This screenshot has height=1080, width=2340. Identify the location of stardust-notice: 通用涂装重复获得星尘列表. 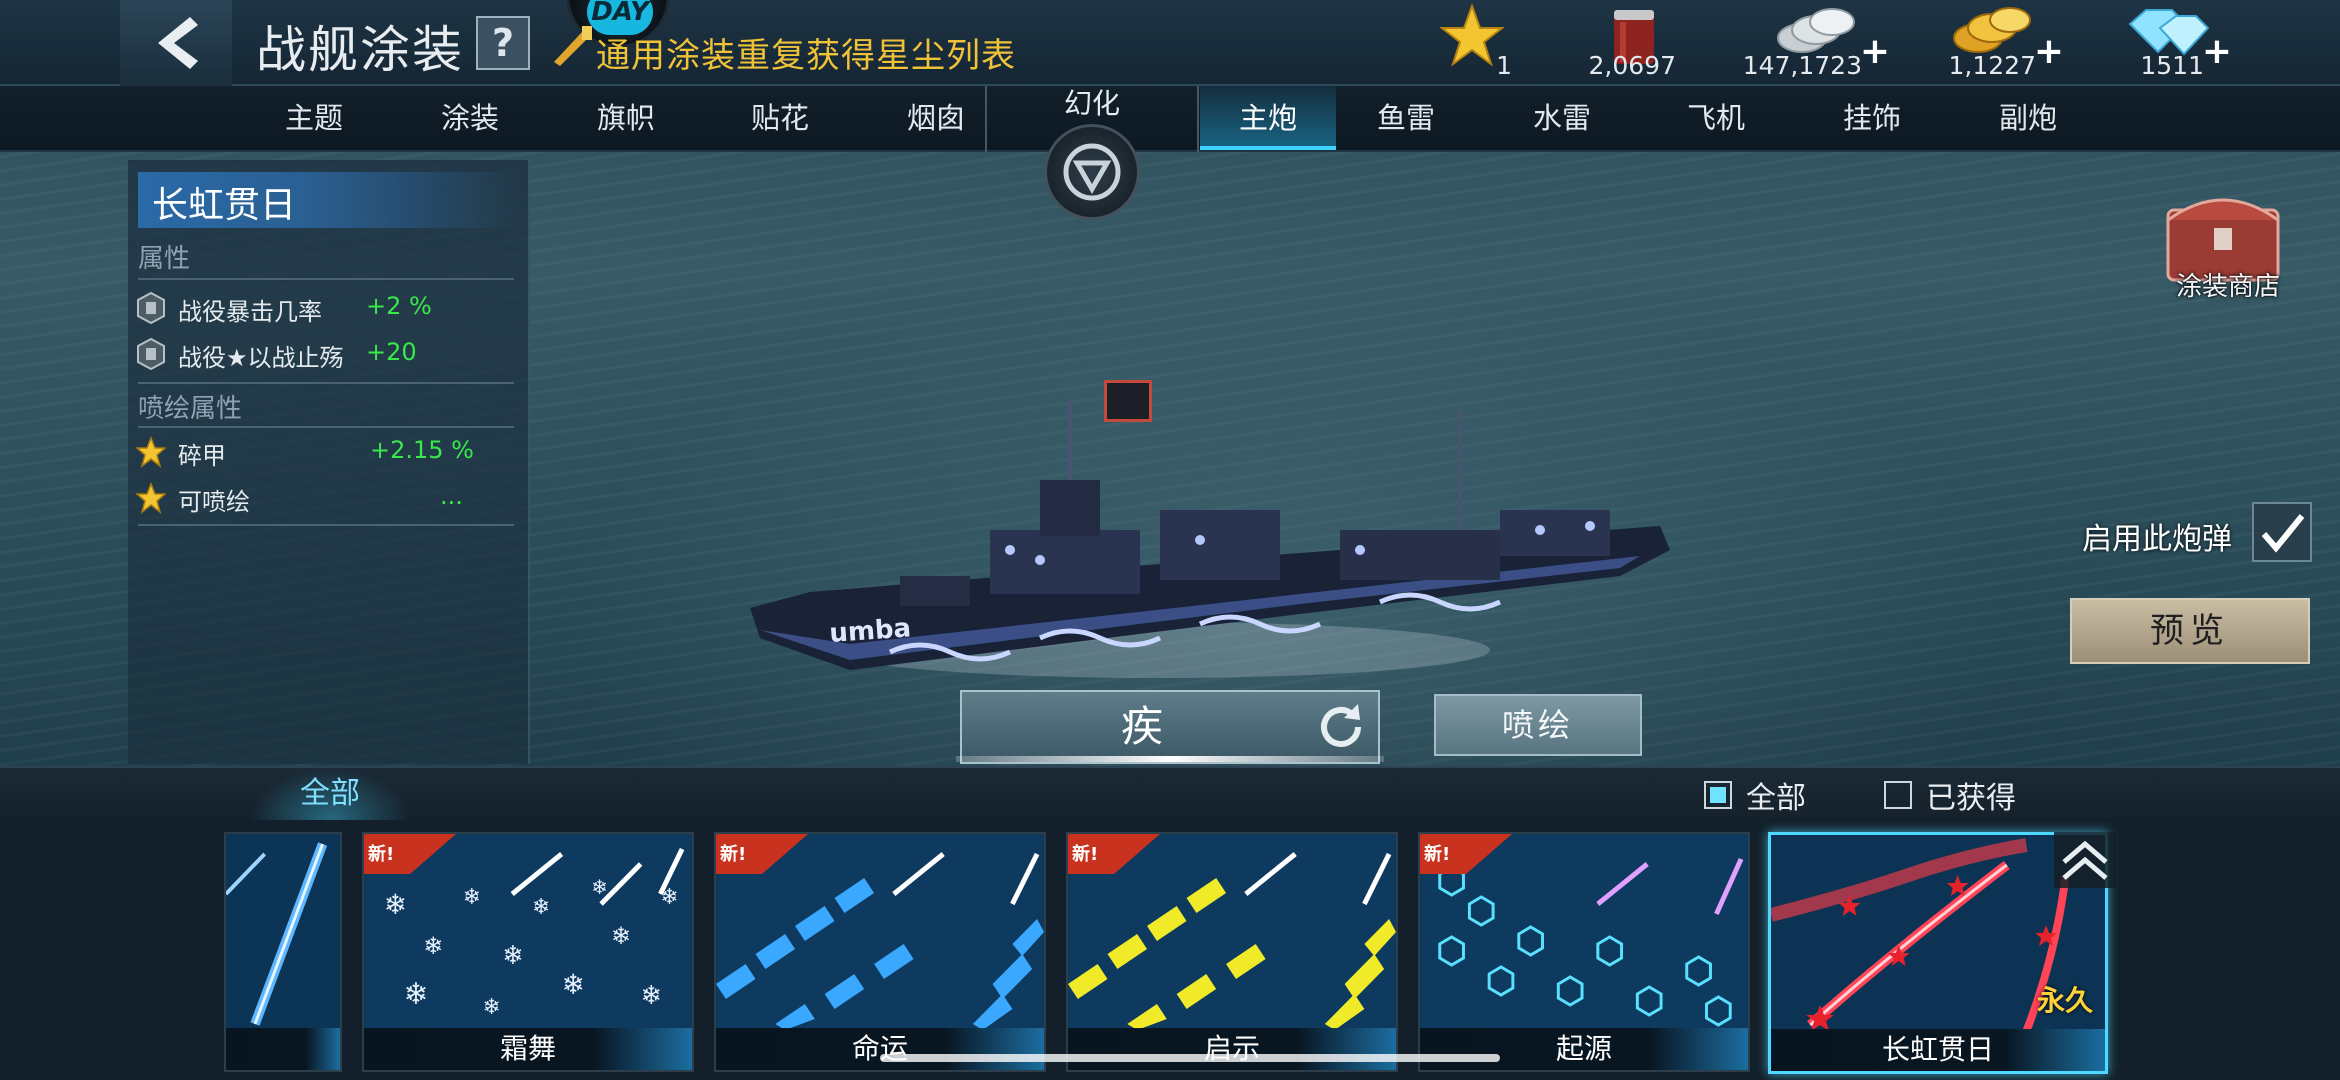
(784, 51).